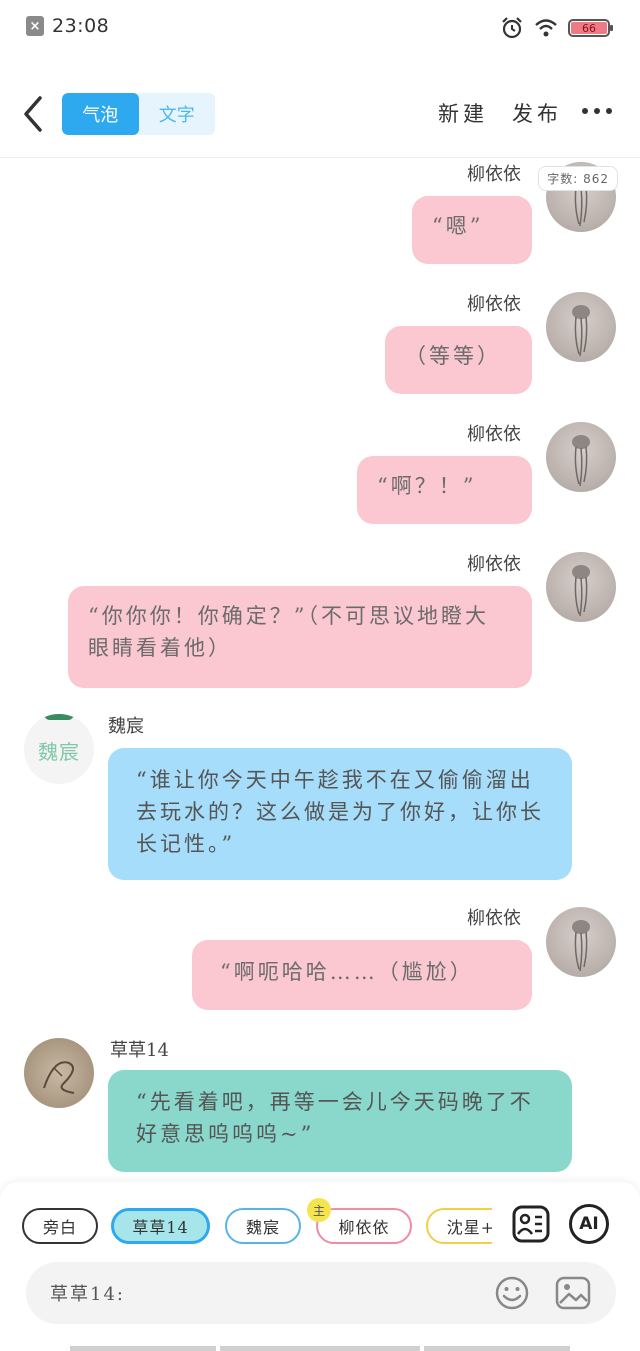  Describe the element at coordinates (340, 1121) in the screenshot. I see `message-bubble: “先看着吧，再等一会儿今天码晚了不好意思呜呜呜~”` at that location.